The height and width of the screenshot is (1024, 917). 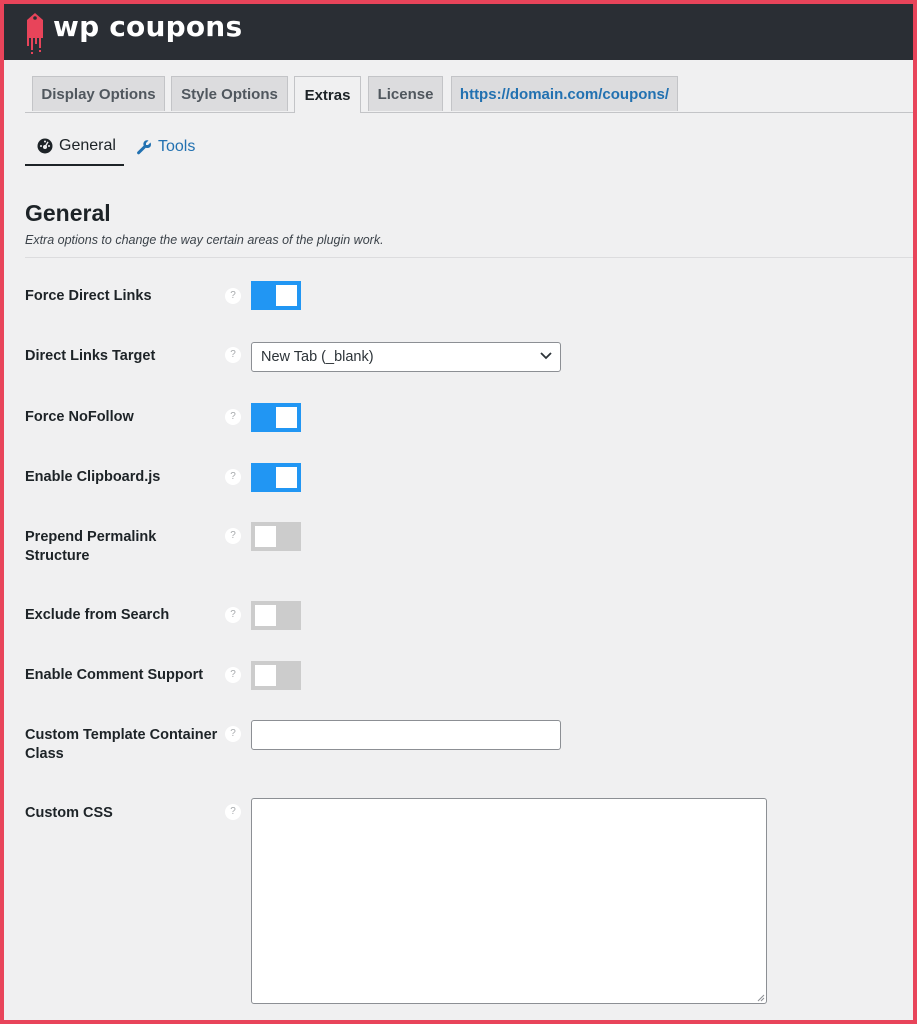 What do you see at coordinates (121, 744) in the screenshot?
I see `custom-template-class-label: Custom Template Container Class` at bounding box center [121, 744].